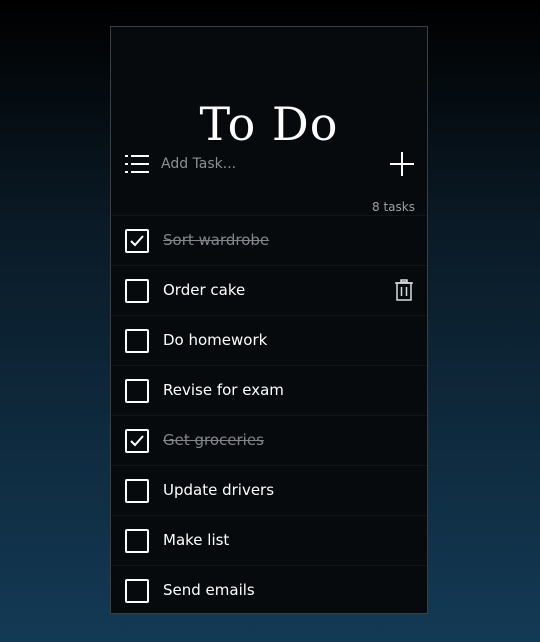 Image resolution: width=540 pixels, height=642 pixels. Describe the element at coordinates (269, 340) in the screenshot. I see `task-item: Do homework` at that location.